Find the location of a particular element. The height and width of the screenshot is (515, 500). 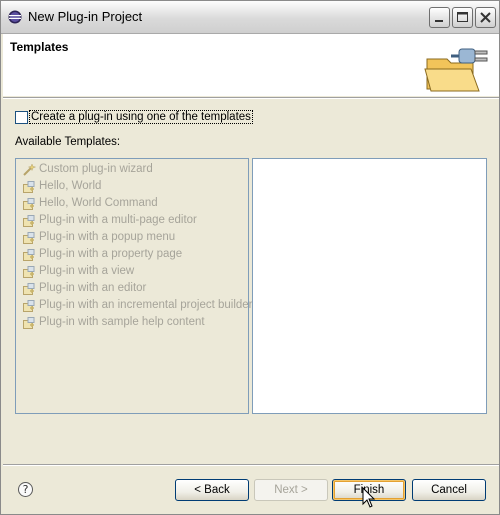

footer-divider is located at coordinates (251, 465).